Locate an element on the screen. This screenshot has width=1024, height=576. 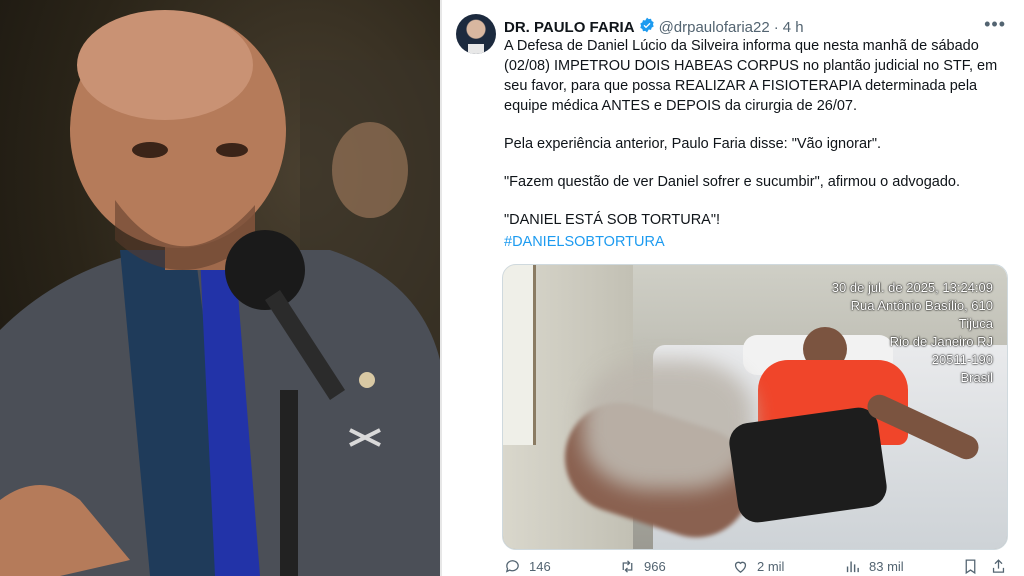
display-name: DR. PAULO FARIA is located at coordinates (569, 27).